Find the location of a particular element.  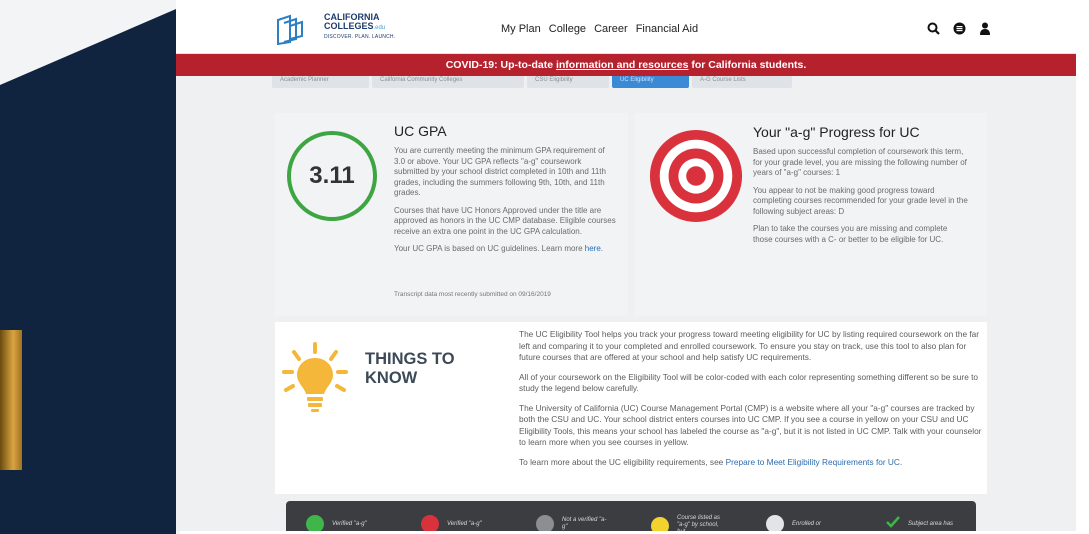

gpa-ring: 3.11 is located at coordinates (332, 176).